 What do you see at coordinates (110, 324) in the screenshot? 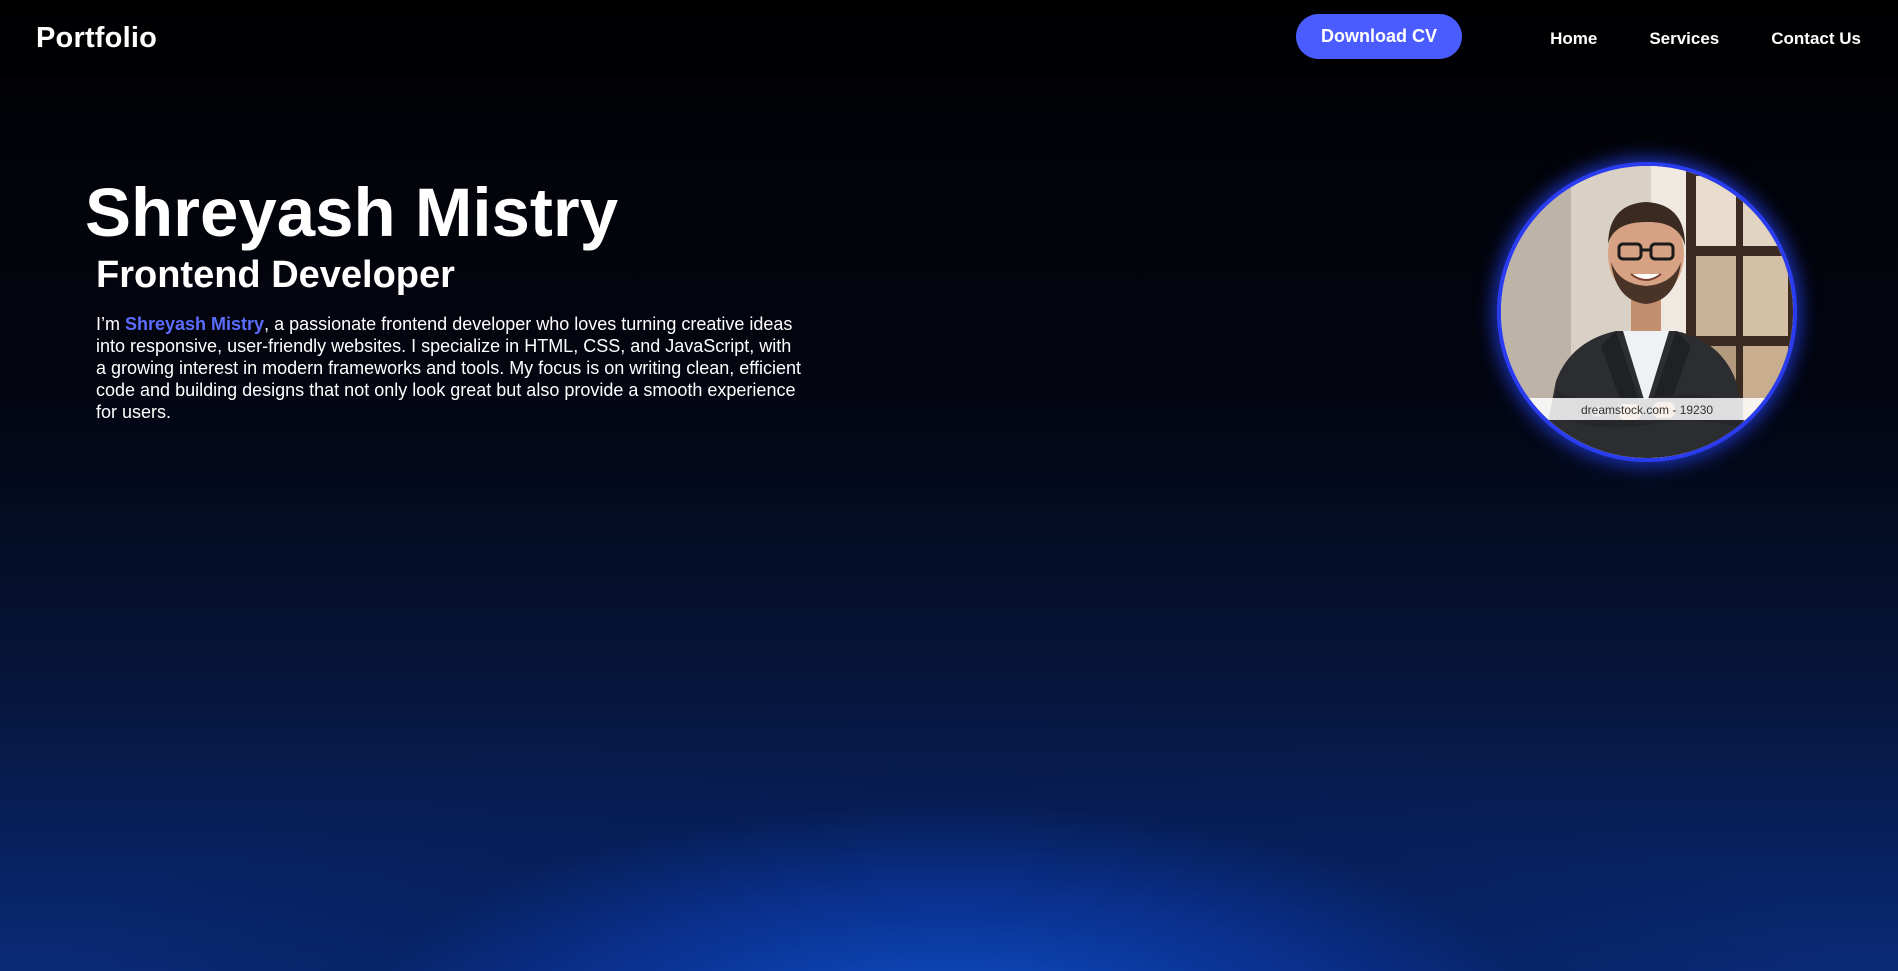
I see `bio-prefix: I’m` at bounding box center [110, 324].